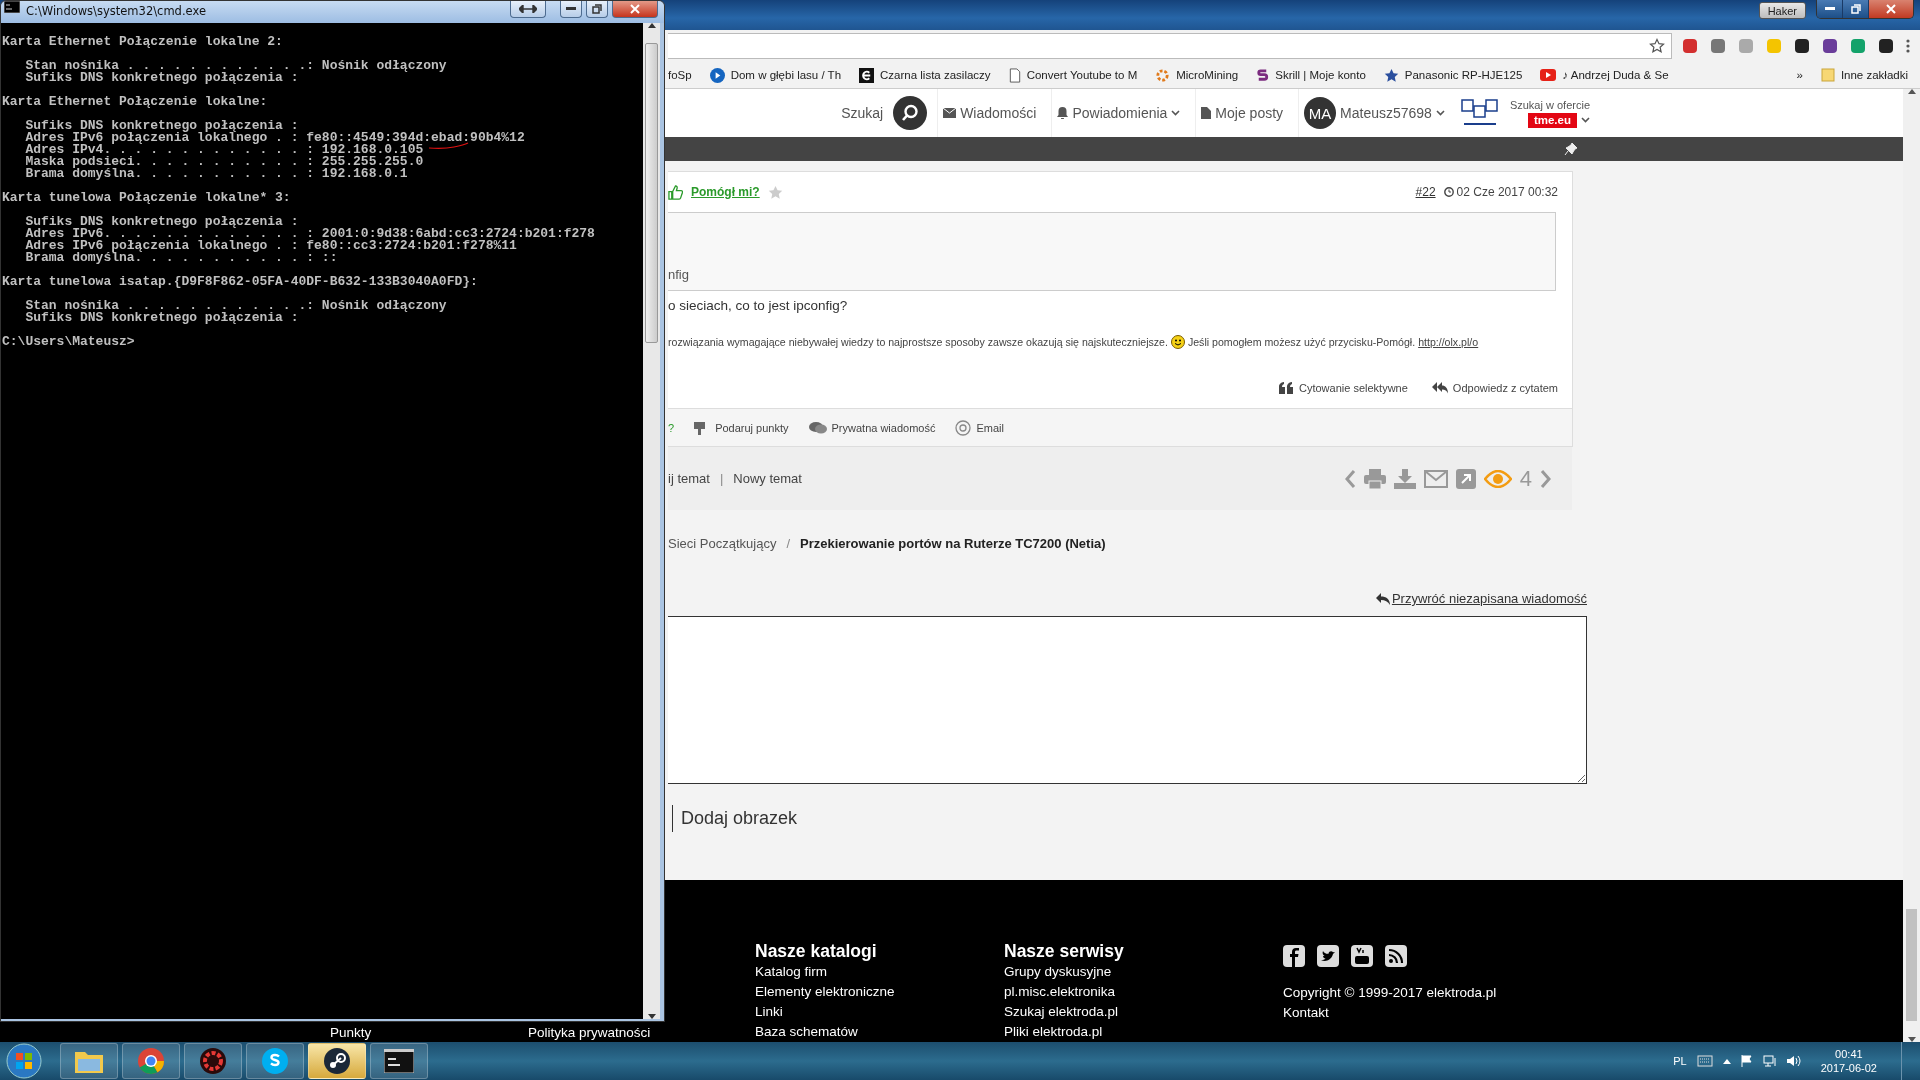  Describe the element at coordinates (725, 192) in the screenshot. I see `helped-link: Pomógł mi?` at that location.